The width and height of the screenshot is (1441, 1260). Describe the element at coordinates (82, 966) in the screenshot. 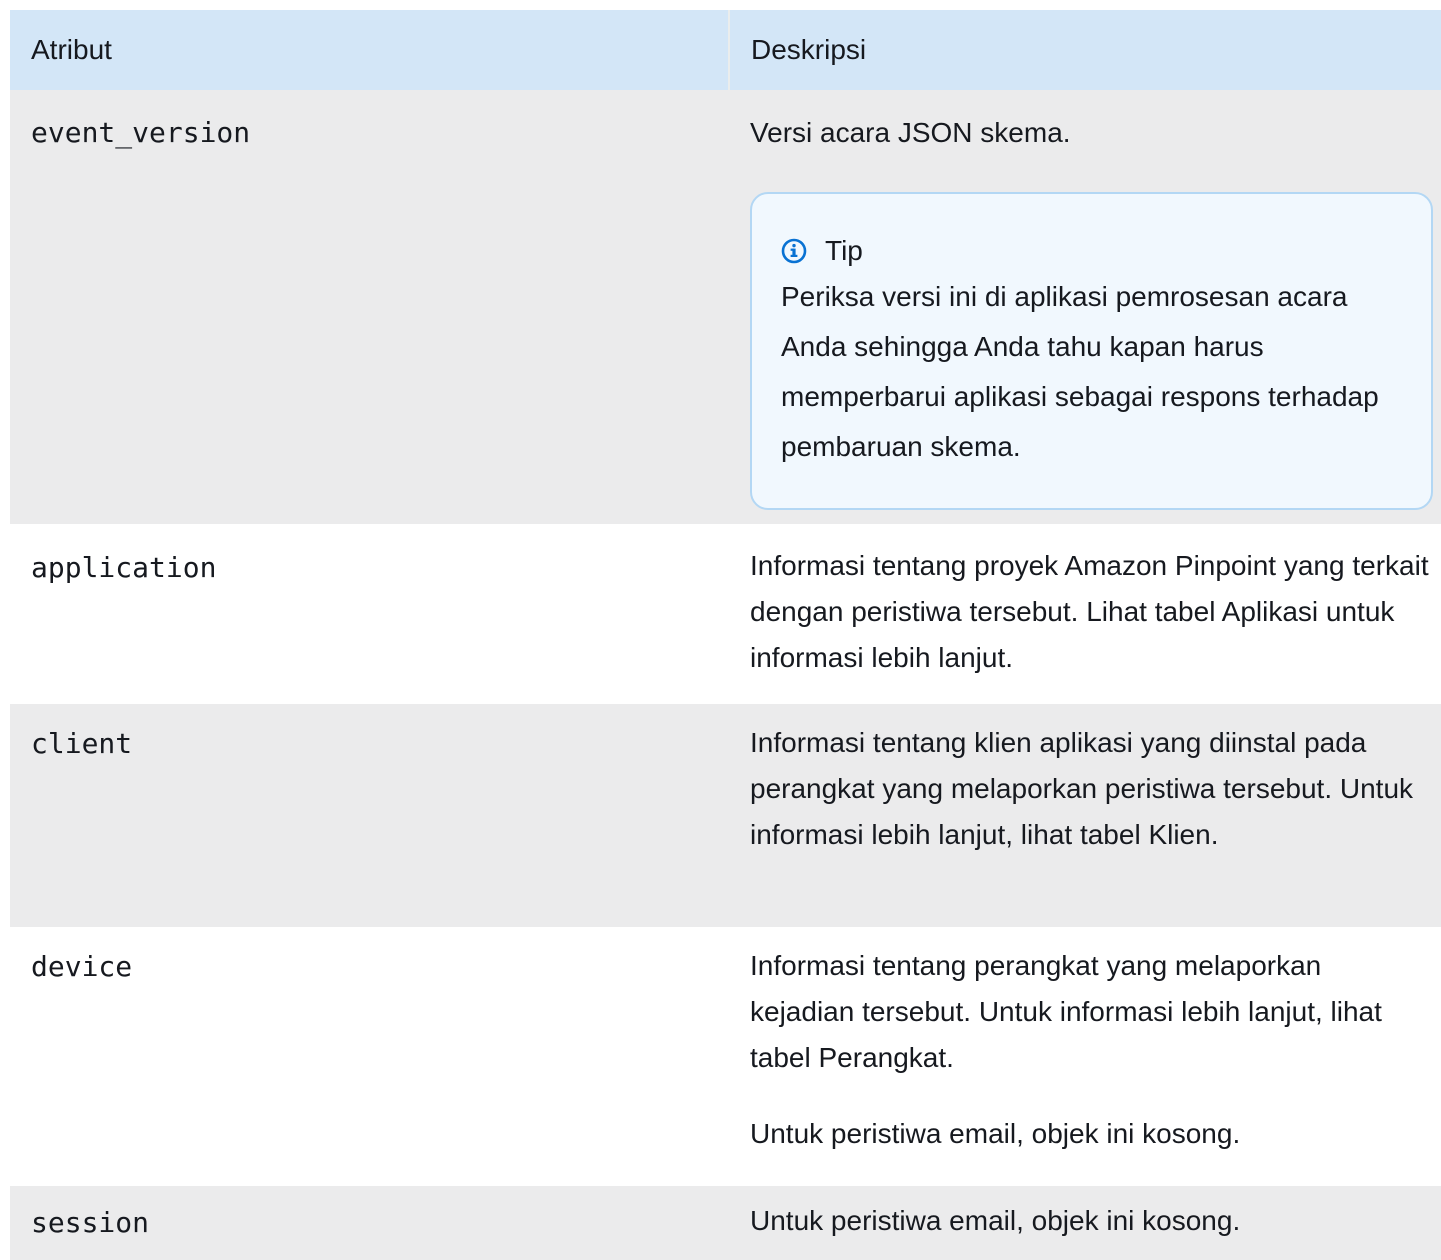

I see `attribute-name: device` at that location.